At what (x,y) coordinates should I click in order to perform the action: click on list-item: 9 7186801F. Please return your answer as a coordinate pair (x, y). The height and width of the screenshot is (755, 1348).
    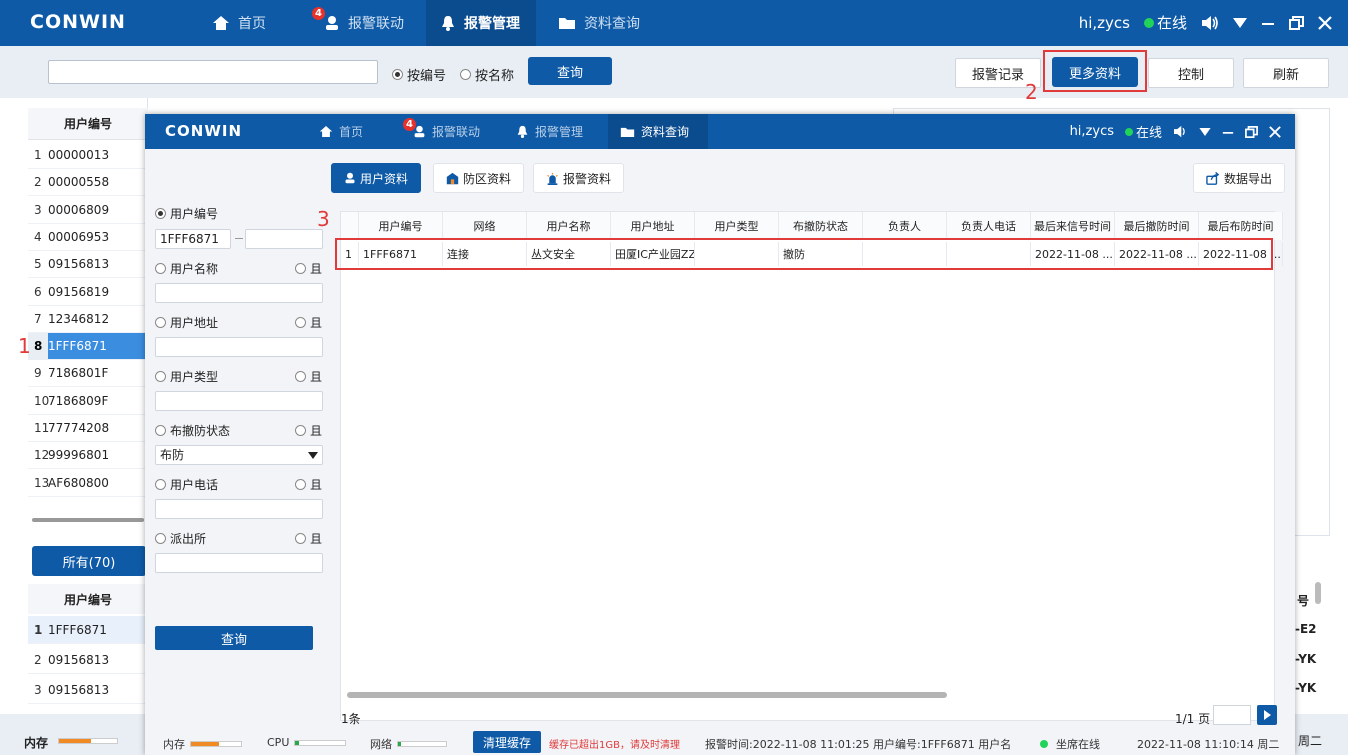
    Looking at the image, I should click on (88, 374).